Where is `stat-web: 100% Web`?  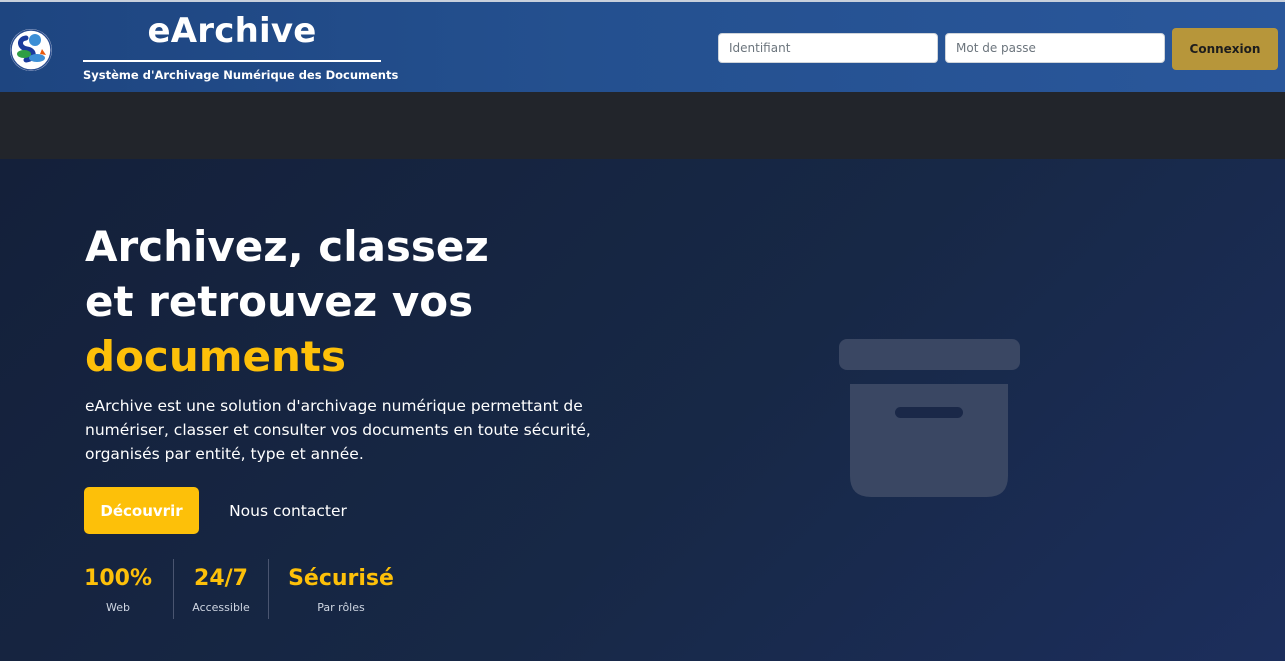
stat-web: 100% Web is located at coordinates (118, 589).